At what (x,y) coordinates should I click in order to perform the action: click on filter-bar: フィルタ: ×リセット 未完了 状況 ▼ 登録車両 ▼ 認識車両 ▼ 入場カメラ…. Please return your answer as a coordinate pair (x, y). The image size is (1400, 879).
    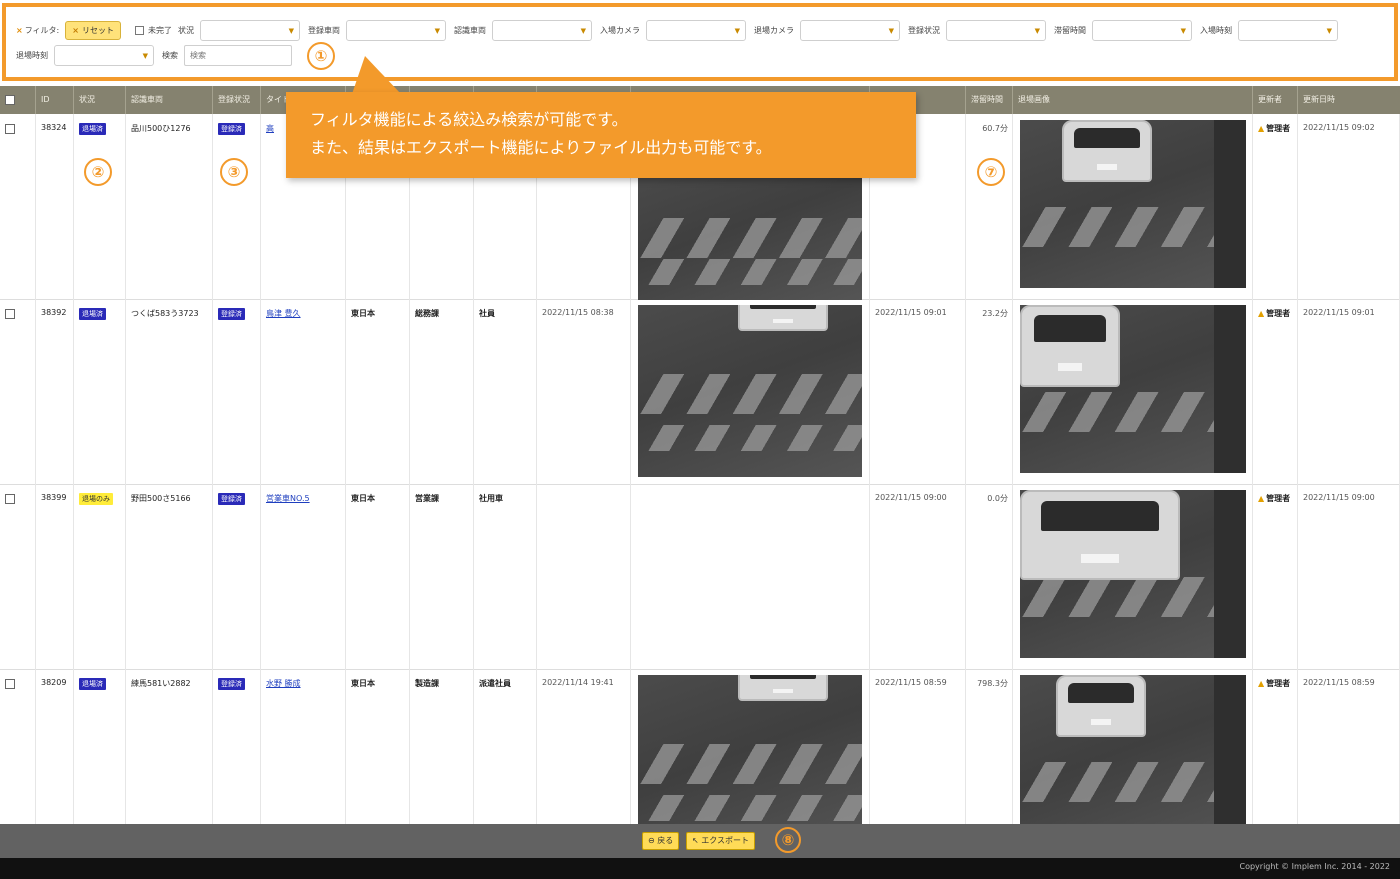
    Looking at the image, I should click on (700, 42).